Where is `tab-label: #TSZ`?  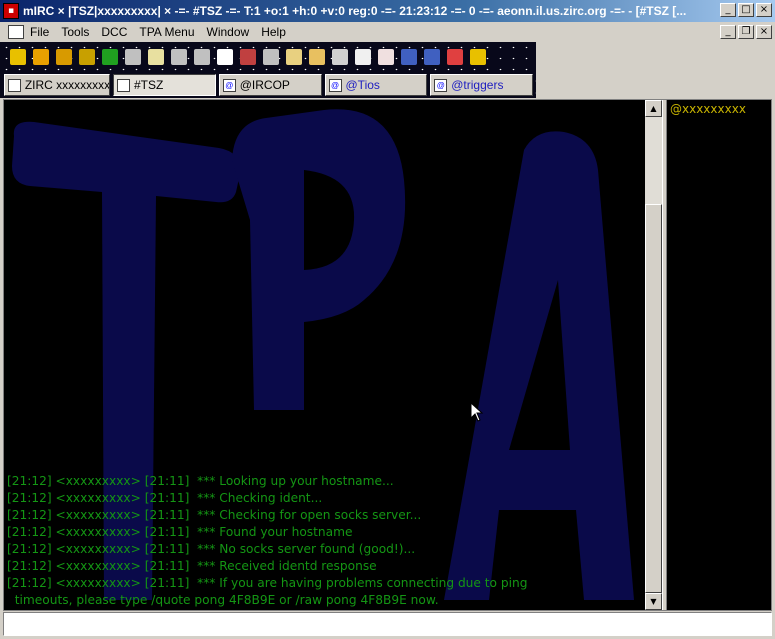
tab-label: #TSZ is located at coordinates (149, 85).